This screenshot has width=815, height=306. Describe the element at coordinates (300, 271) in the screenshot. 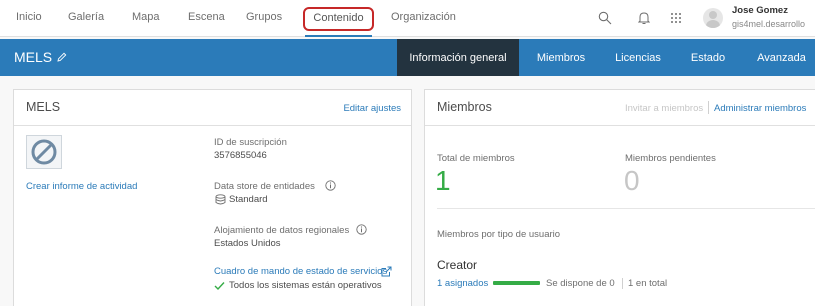

I see `service-health-dashboard-link: Cuadro de mando de estado de servicios` at that location.